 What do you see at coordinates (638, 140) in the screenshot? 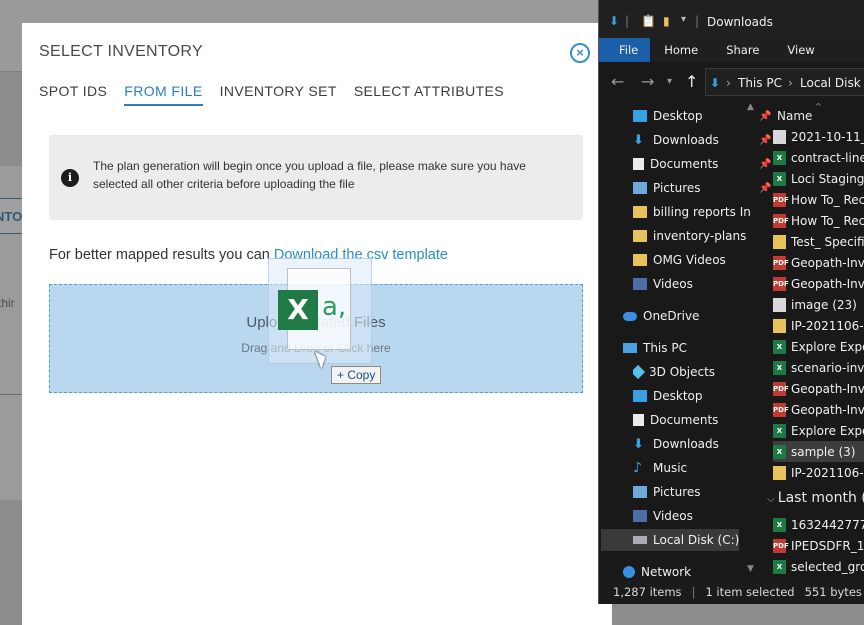
I see `download-icon: ⬇` at bounding box center [638, 140].